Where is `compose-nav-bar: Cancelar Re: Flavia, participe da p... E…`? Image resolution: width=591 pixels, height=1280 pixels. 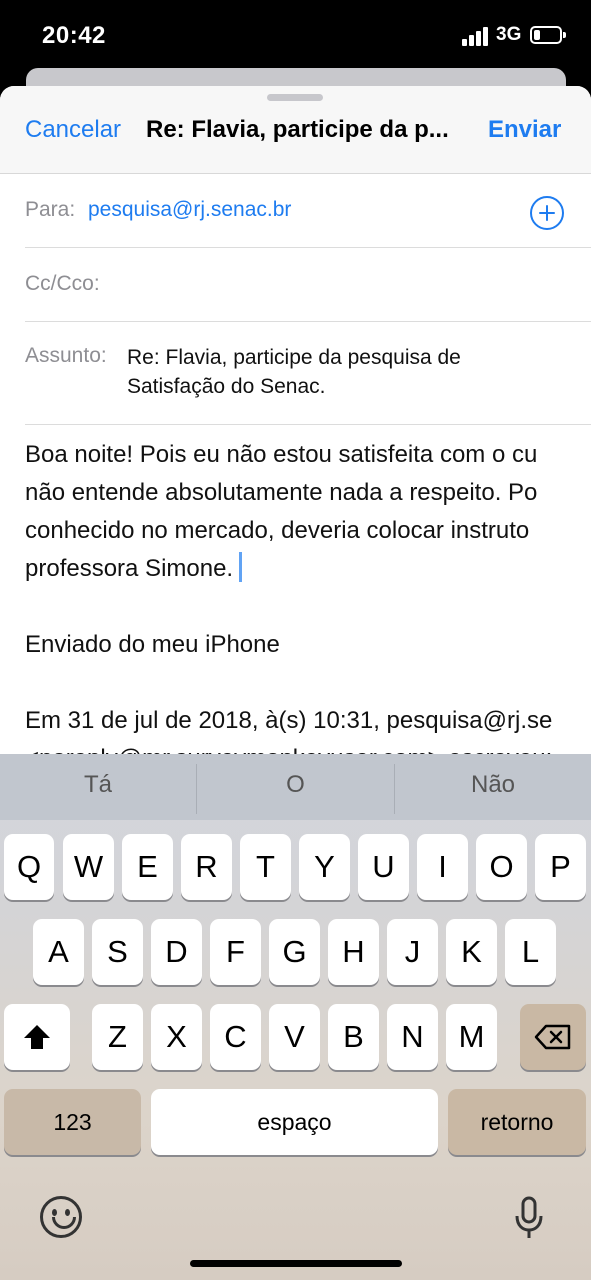
compose-nav-bar: Cancelar Re: Flavia, participe da p... E… is located at coordinates (295, 130).